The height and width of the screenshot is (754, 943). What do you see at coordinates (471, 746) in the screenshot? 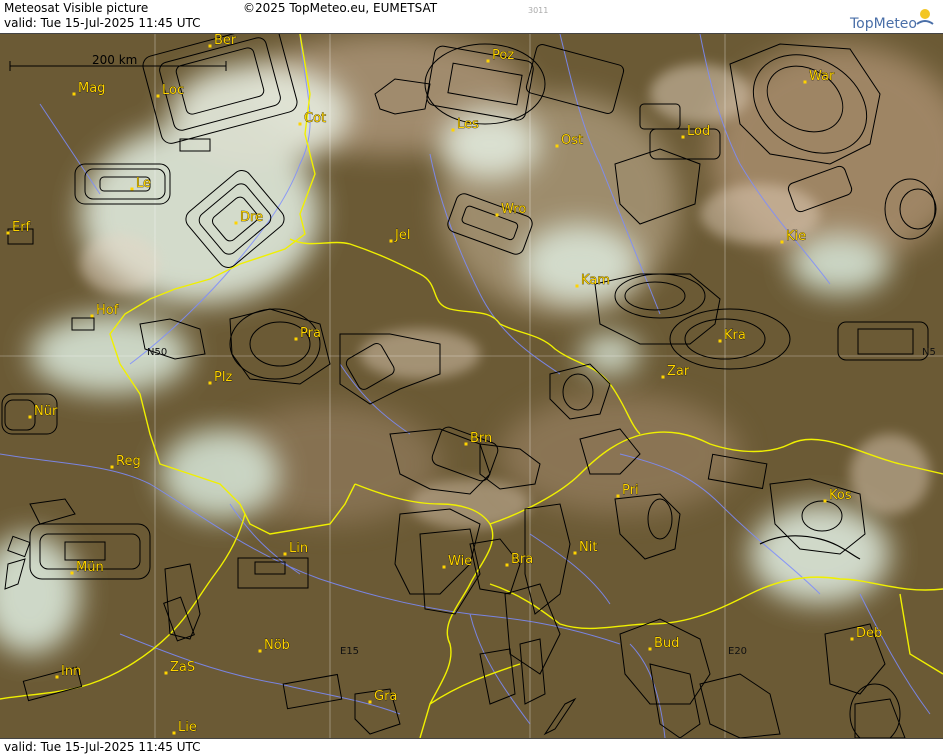
I see `footer-bar: valid: Tue 15-Jul-2025 11:45 UTC` at bounding box center [471, 746].